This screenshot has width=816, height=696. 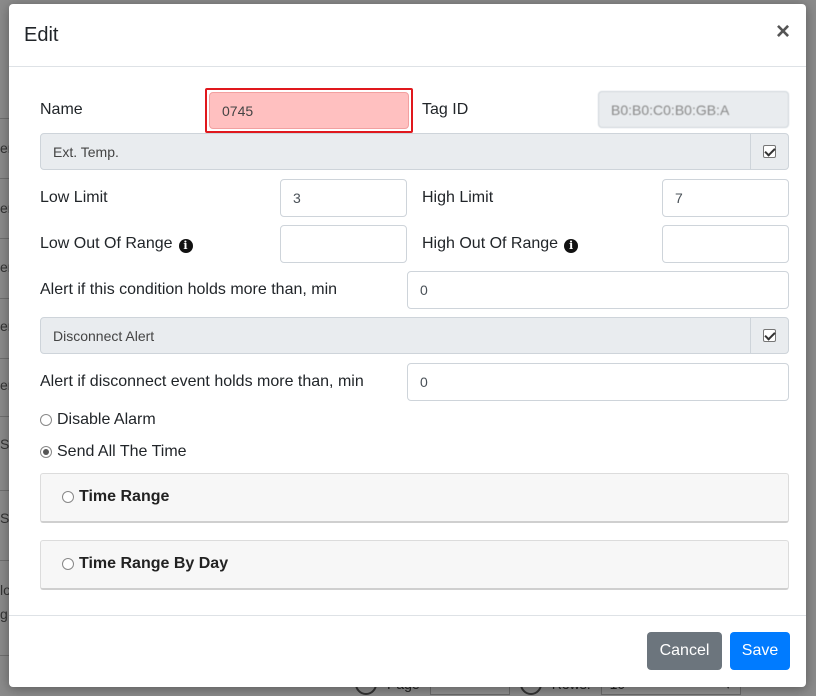 What do you see at coordinates (414, 565) in the screenshot?
I see `time-range-by-day-card: Time Range By Day` at bounding box center [414, 565].